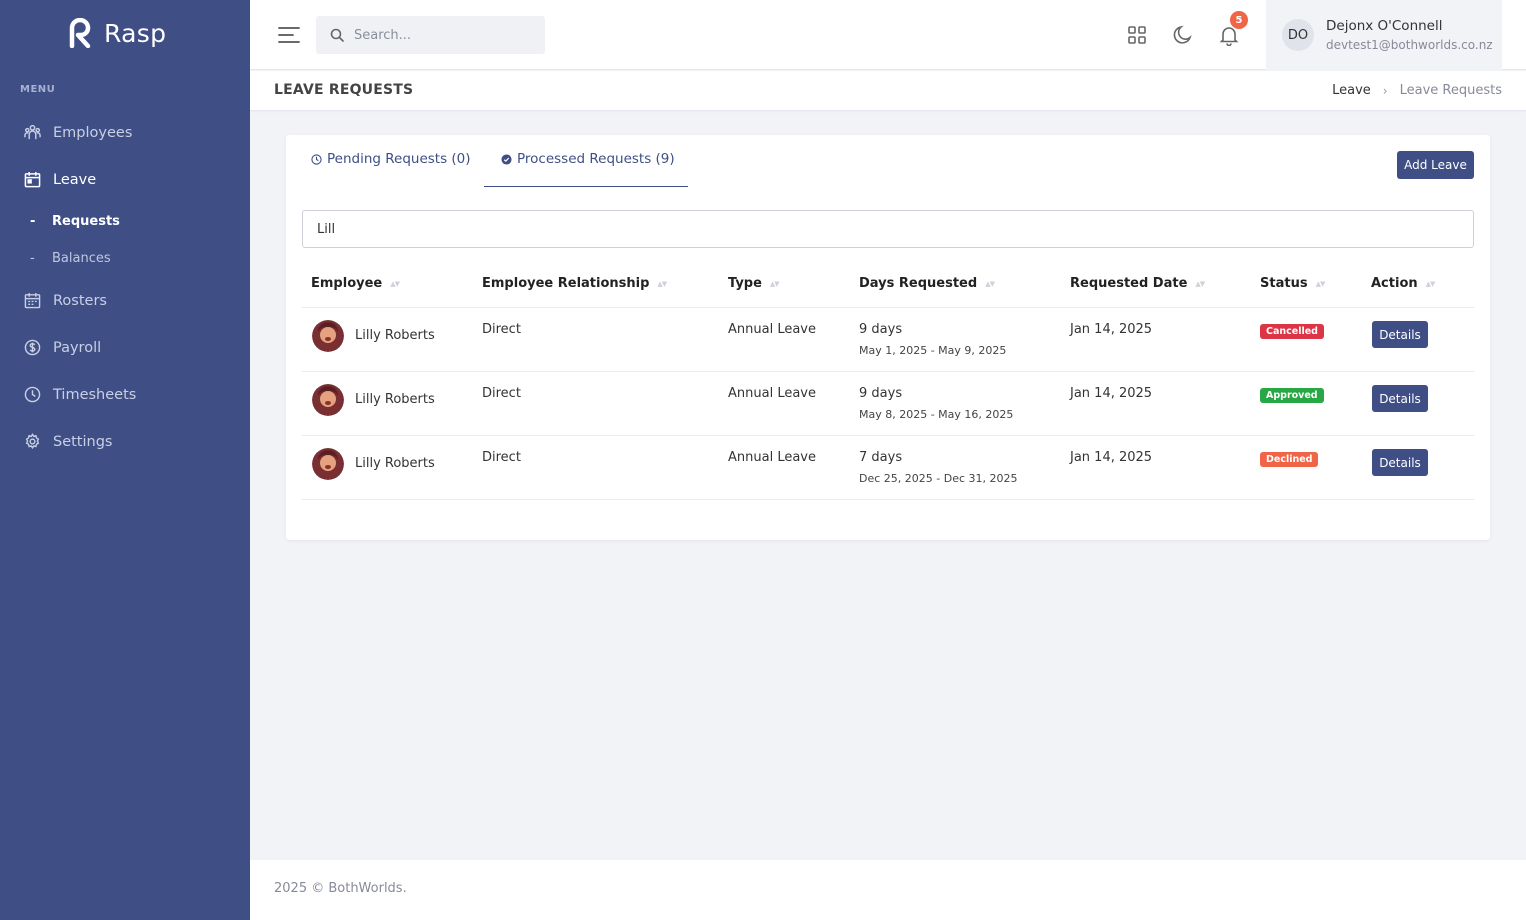 The height and width of the screenshot is (920, 1526). I want to click on column-header-action: Action ▲▼, so click(1403, 283).